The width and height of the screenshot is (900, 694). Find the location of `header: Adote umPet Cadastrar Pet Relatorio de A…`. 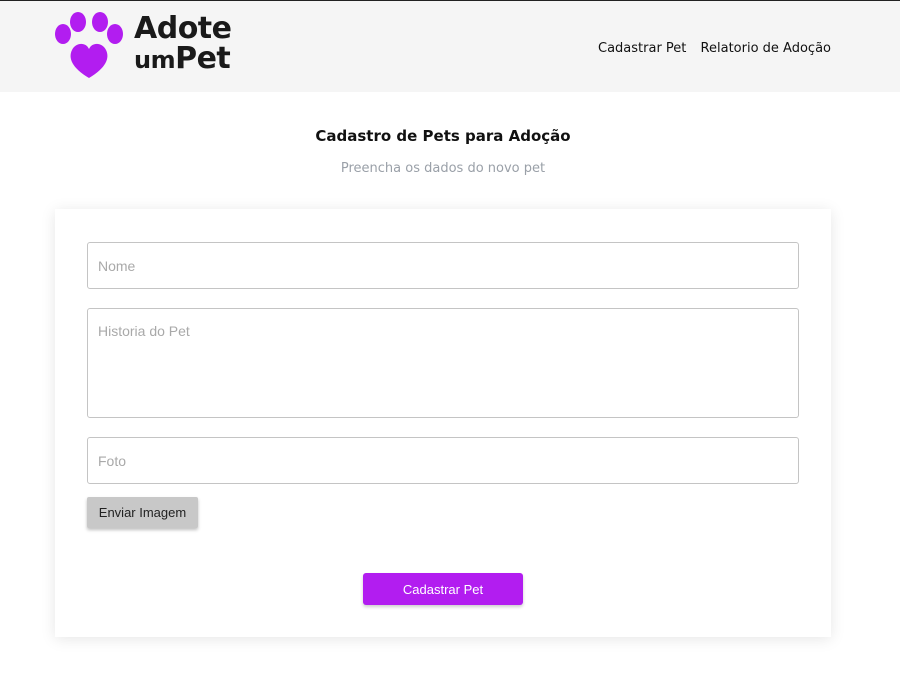

header: Adote umPet Cadastrar Pet Relatorio de A… is located at coordinates (450, 46).